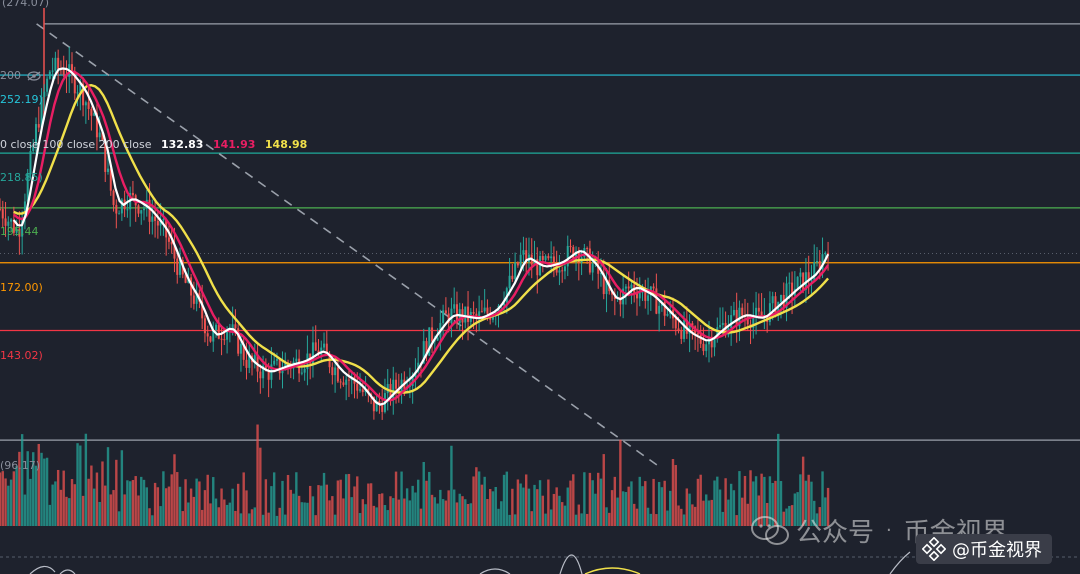 The height and width of the screenshot is (574, 1080). What do you see at coordinates (34, 75) in the screenshot?
I see `visibility-eye-icon` at bounding box center [34, 75].